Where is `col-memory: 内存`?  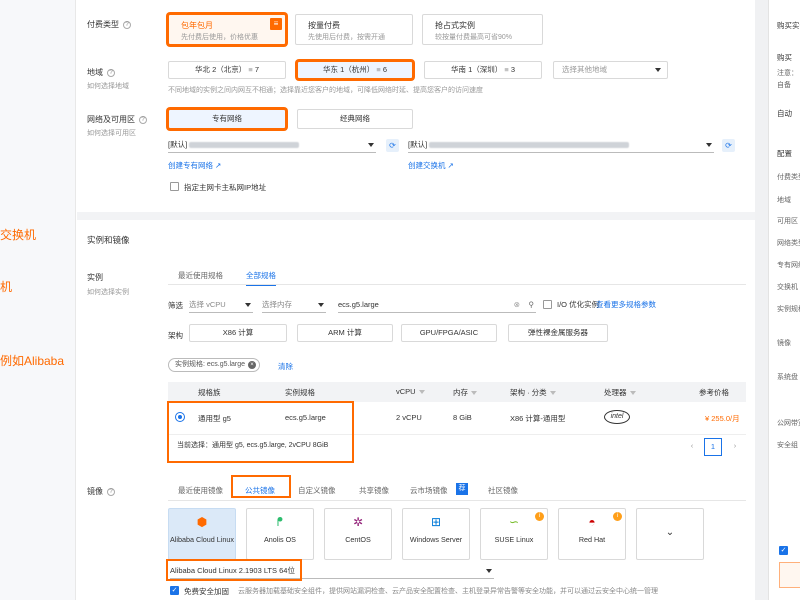
col-memory: 内存 is located at coordinates (465, 392).